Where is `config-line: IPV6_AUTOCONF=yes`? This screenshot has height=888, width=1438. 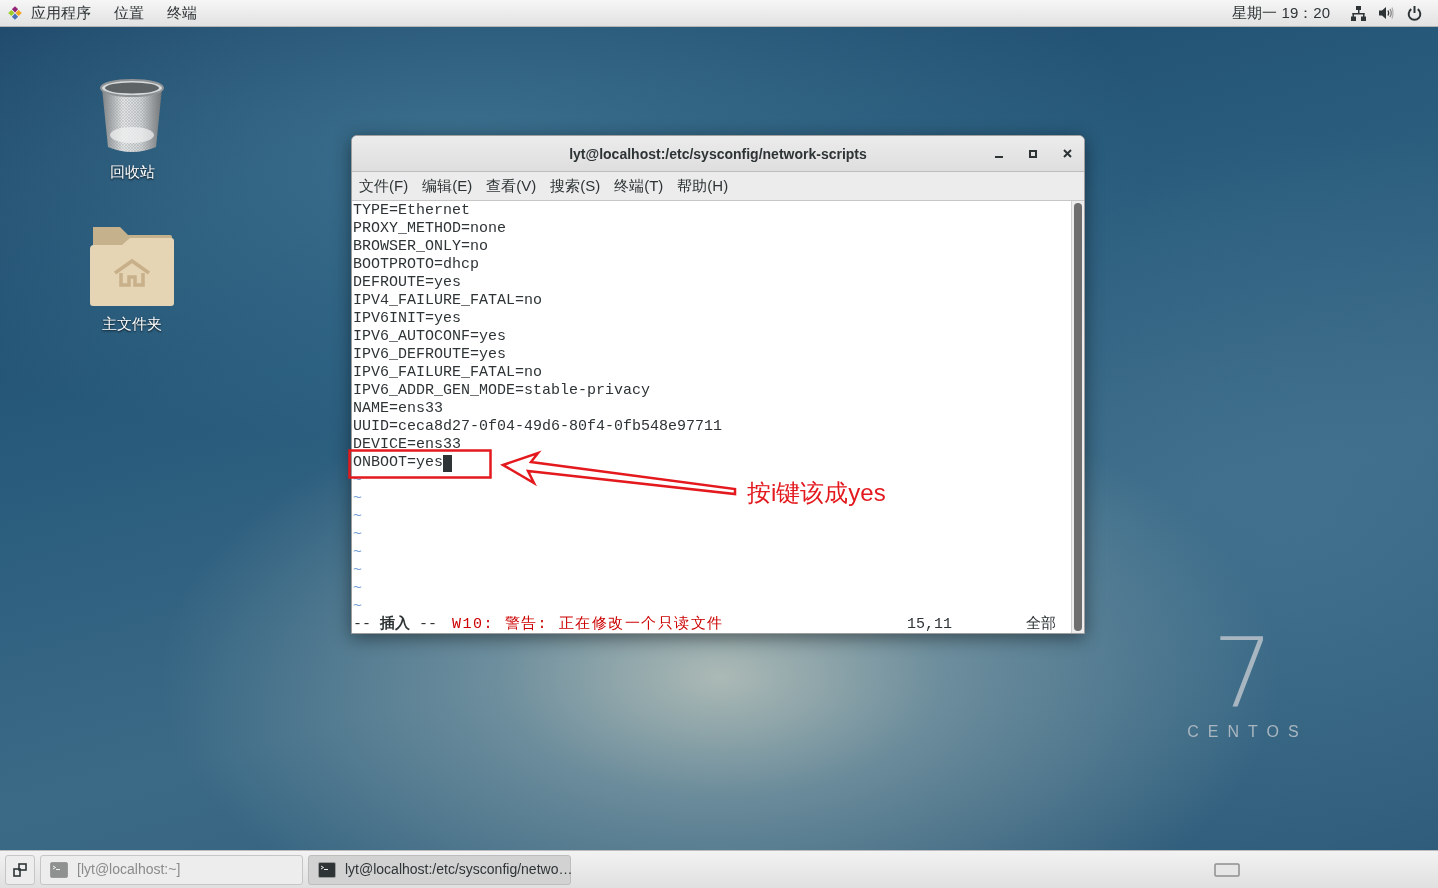 config-line: IPV6_AUTOCONF=yes is located at coordinates (430, 337).